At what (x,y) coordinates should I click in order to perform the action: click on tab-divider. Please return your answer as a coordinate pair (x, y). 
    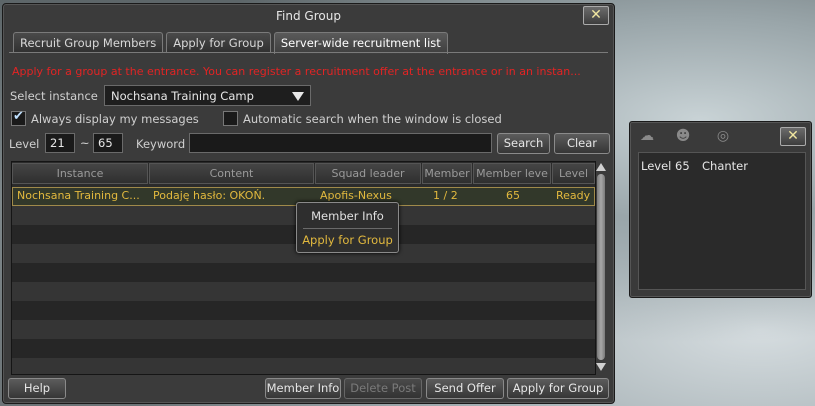
    Looking at the image, I should click on (308, 52).